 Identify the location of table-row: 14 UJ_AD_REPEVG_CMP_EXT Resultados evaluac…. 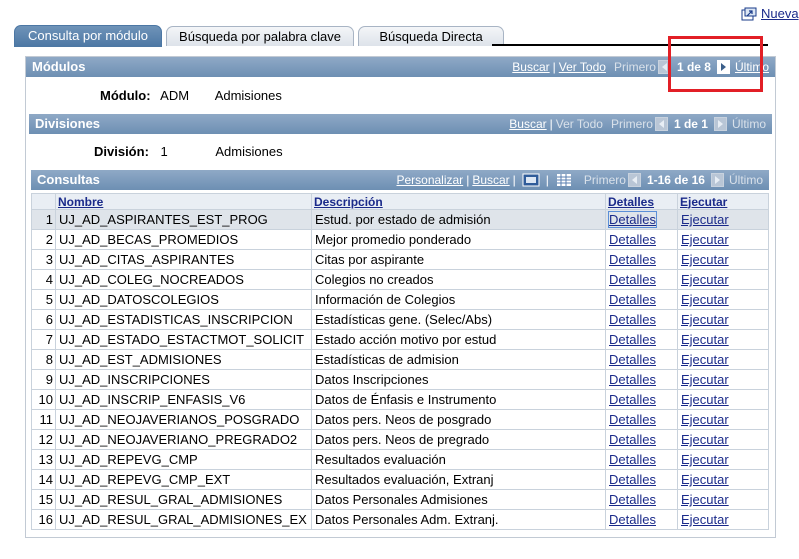
(400, 479).